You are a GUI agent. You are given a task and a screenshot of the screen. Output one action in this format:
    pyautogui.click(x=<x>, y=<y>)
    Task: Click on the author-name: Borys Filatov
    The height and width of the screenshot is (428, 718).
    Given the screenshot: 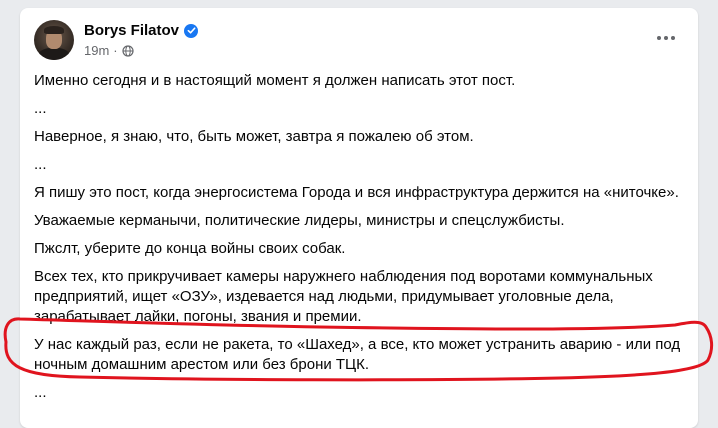 What is the action you would take?
    pyautogui.click(x=131, y=30)
    